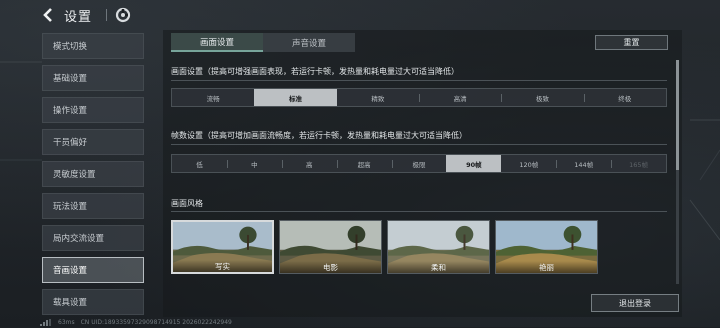 Image resolution: width=720 pixels, height=328 pixels. I want to click on logout-button: 退出登录, so click(635, 303).